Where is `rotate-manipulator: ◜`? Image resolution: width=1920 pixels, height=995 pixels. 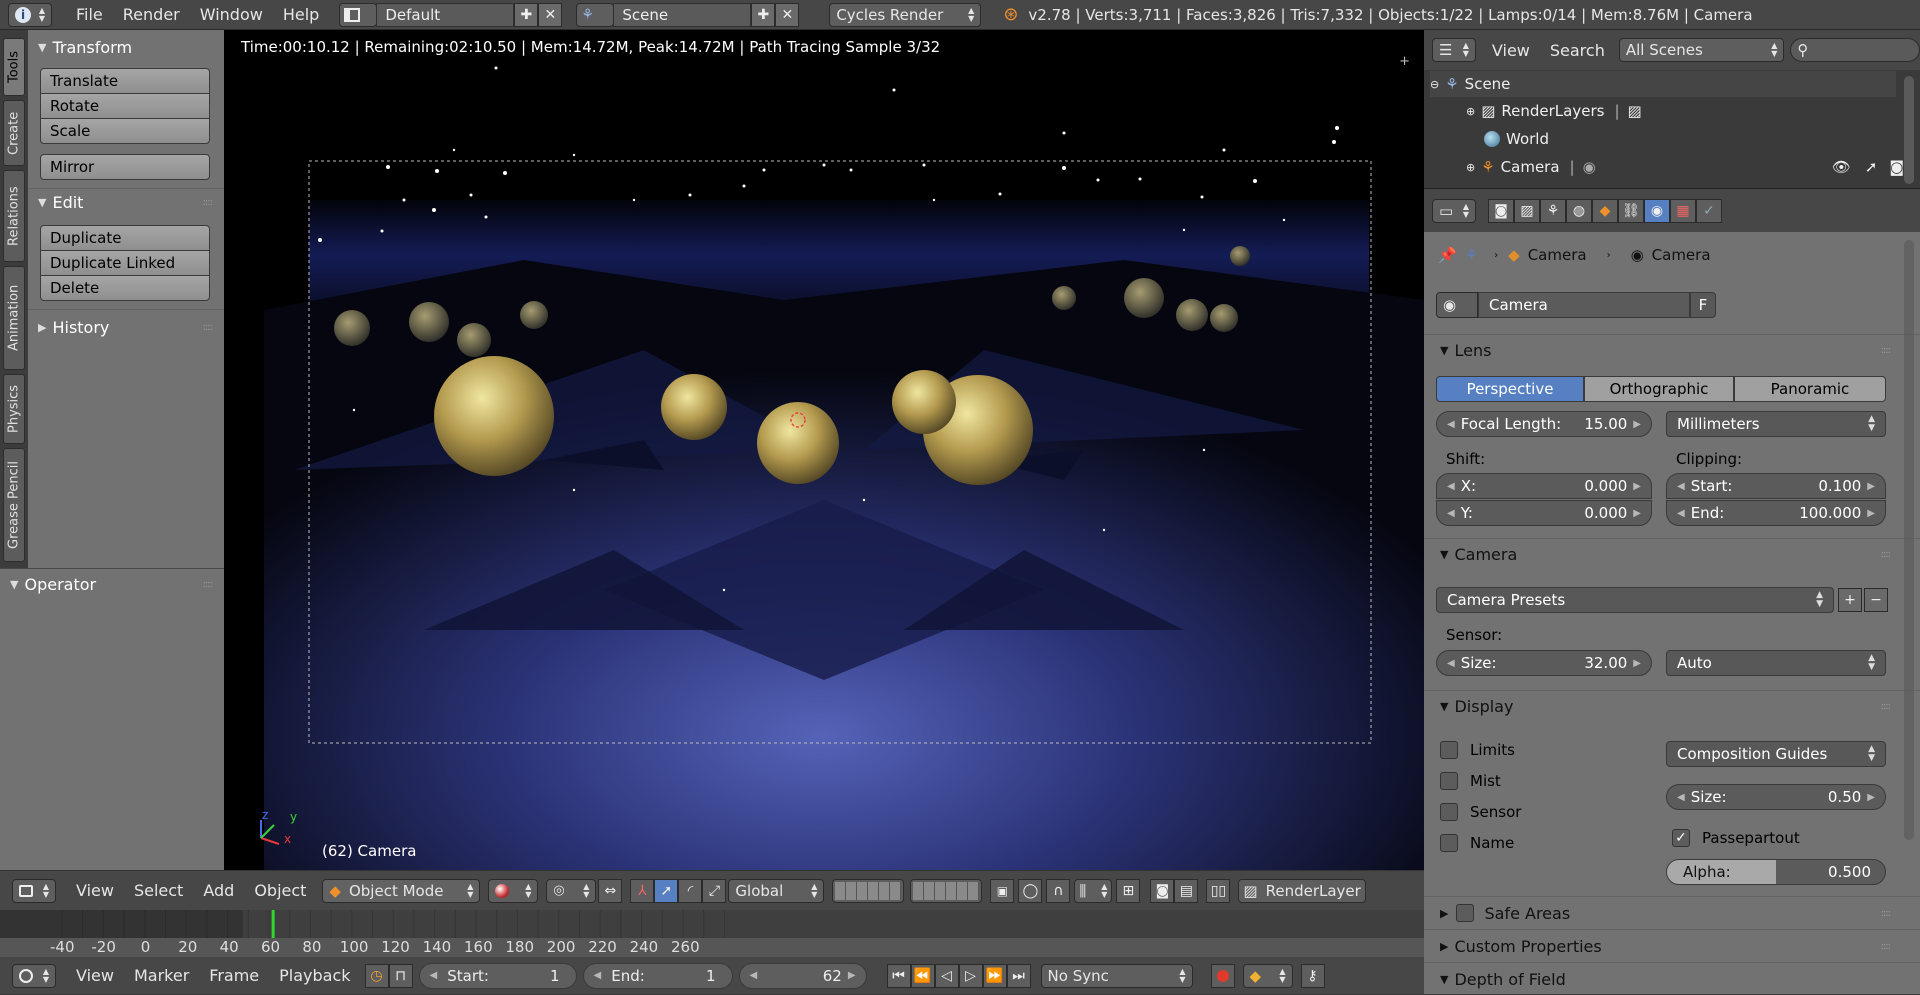
rotate-manipulator: ◜ is located at coordinates (690, 890).